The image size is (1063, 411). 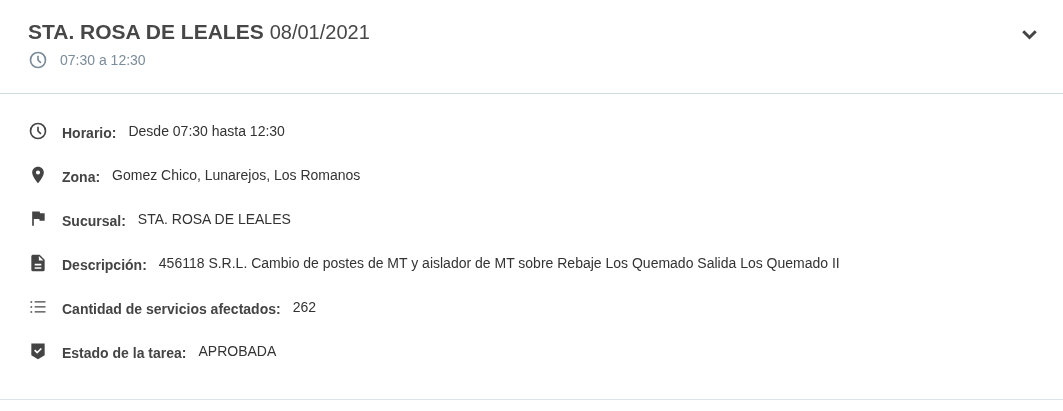 I want to click on time-range: 07:30 a 12:30, so click(x=103, y=60).